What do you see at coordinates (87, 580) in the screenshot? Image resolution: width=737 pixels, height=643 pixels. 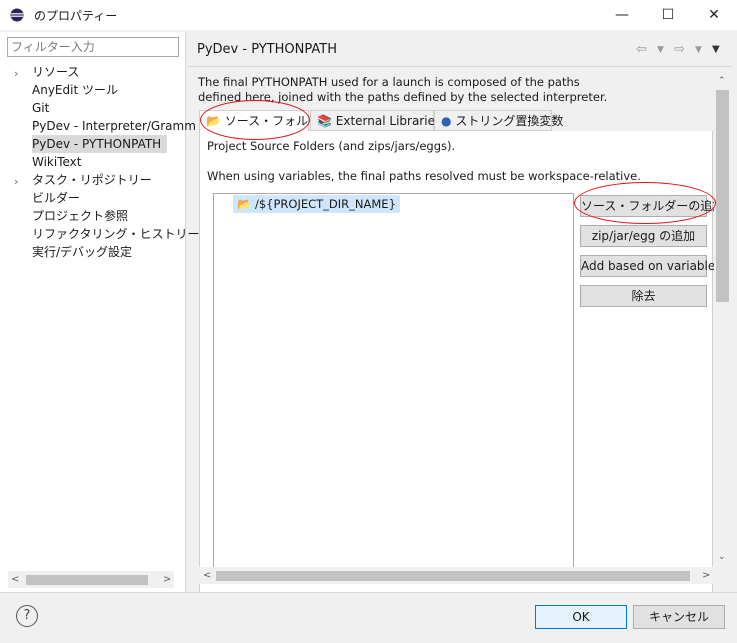 I see `sidebar-scroll-thumb` at bounding box center [87, 580].